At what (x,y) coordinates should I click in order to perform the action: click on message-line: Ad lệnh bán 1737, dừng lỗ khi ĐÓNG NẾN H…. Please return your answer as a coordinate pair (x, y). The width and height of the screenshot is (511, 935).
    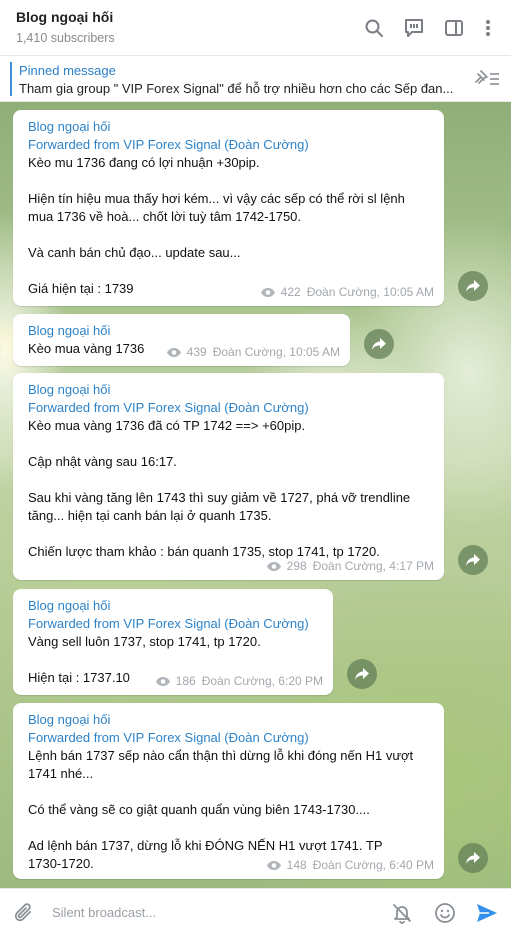
    Looking at the image, I should click on (205, 845).